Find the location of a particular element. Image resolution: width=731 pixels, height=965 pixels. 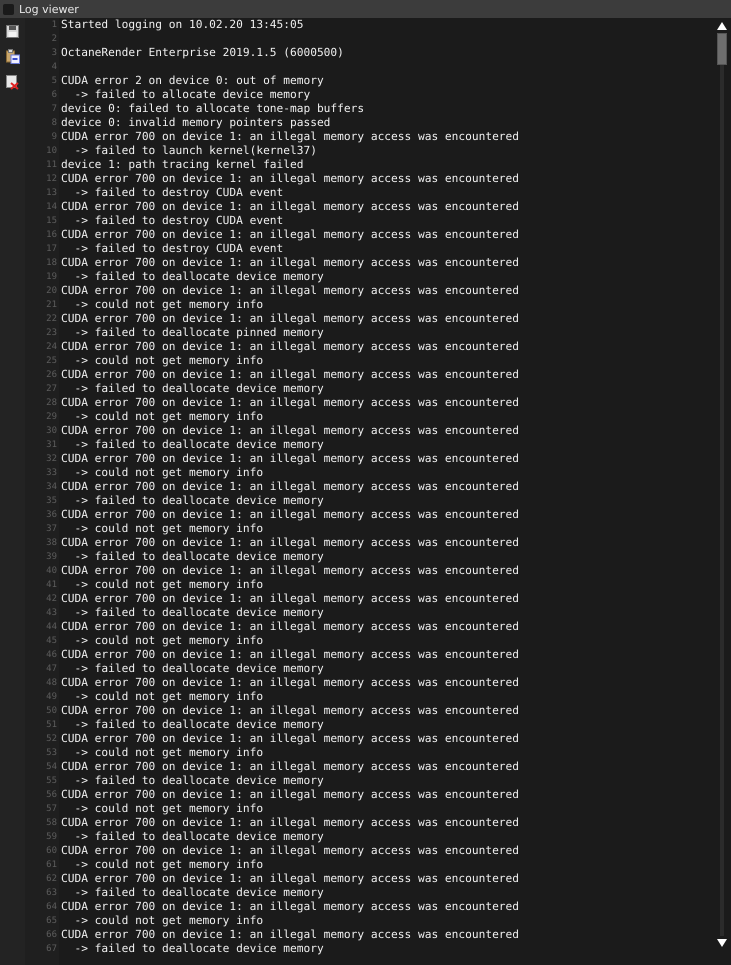

clear-log-icon is located at coordinates (12, 82).